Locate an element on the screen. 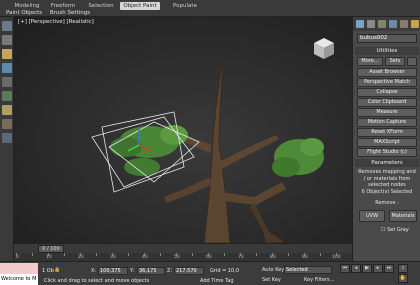 The image size is (420, 285). motion-tab-icon is located at coordinates (393, 24).